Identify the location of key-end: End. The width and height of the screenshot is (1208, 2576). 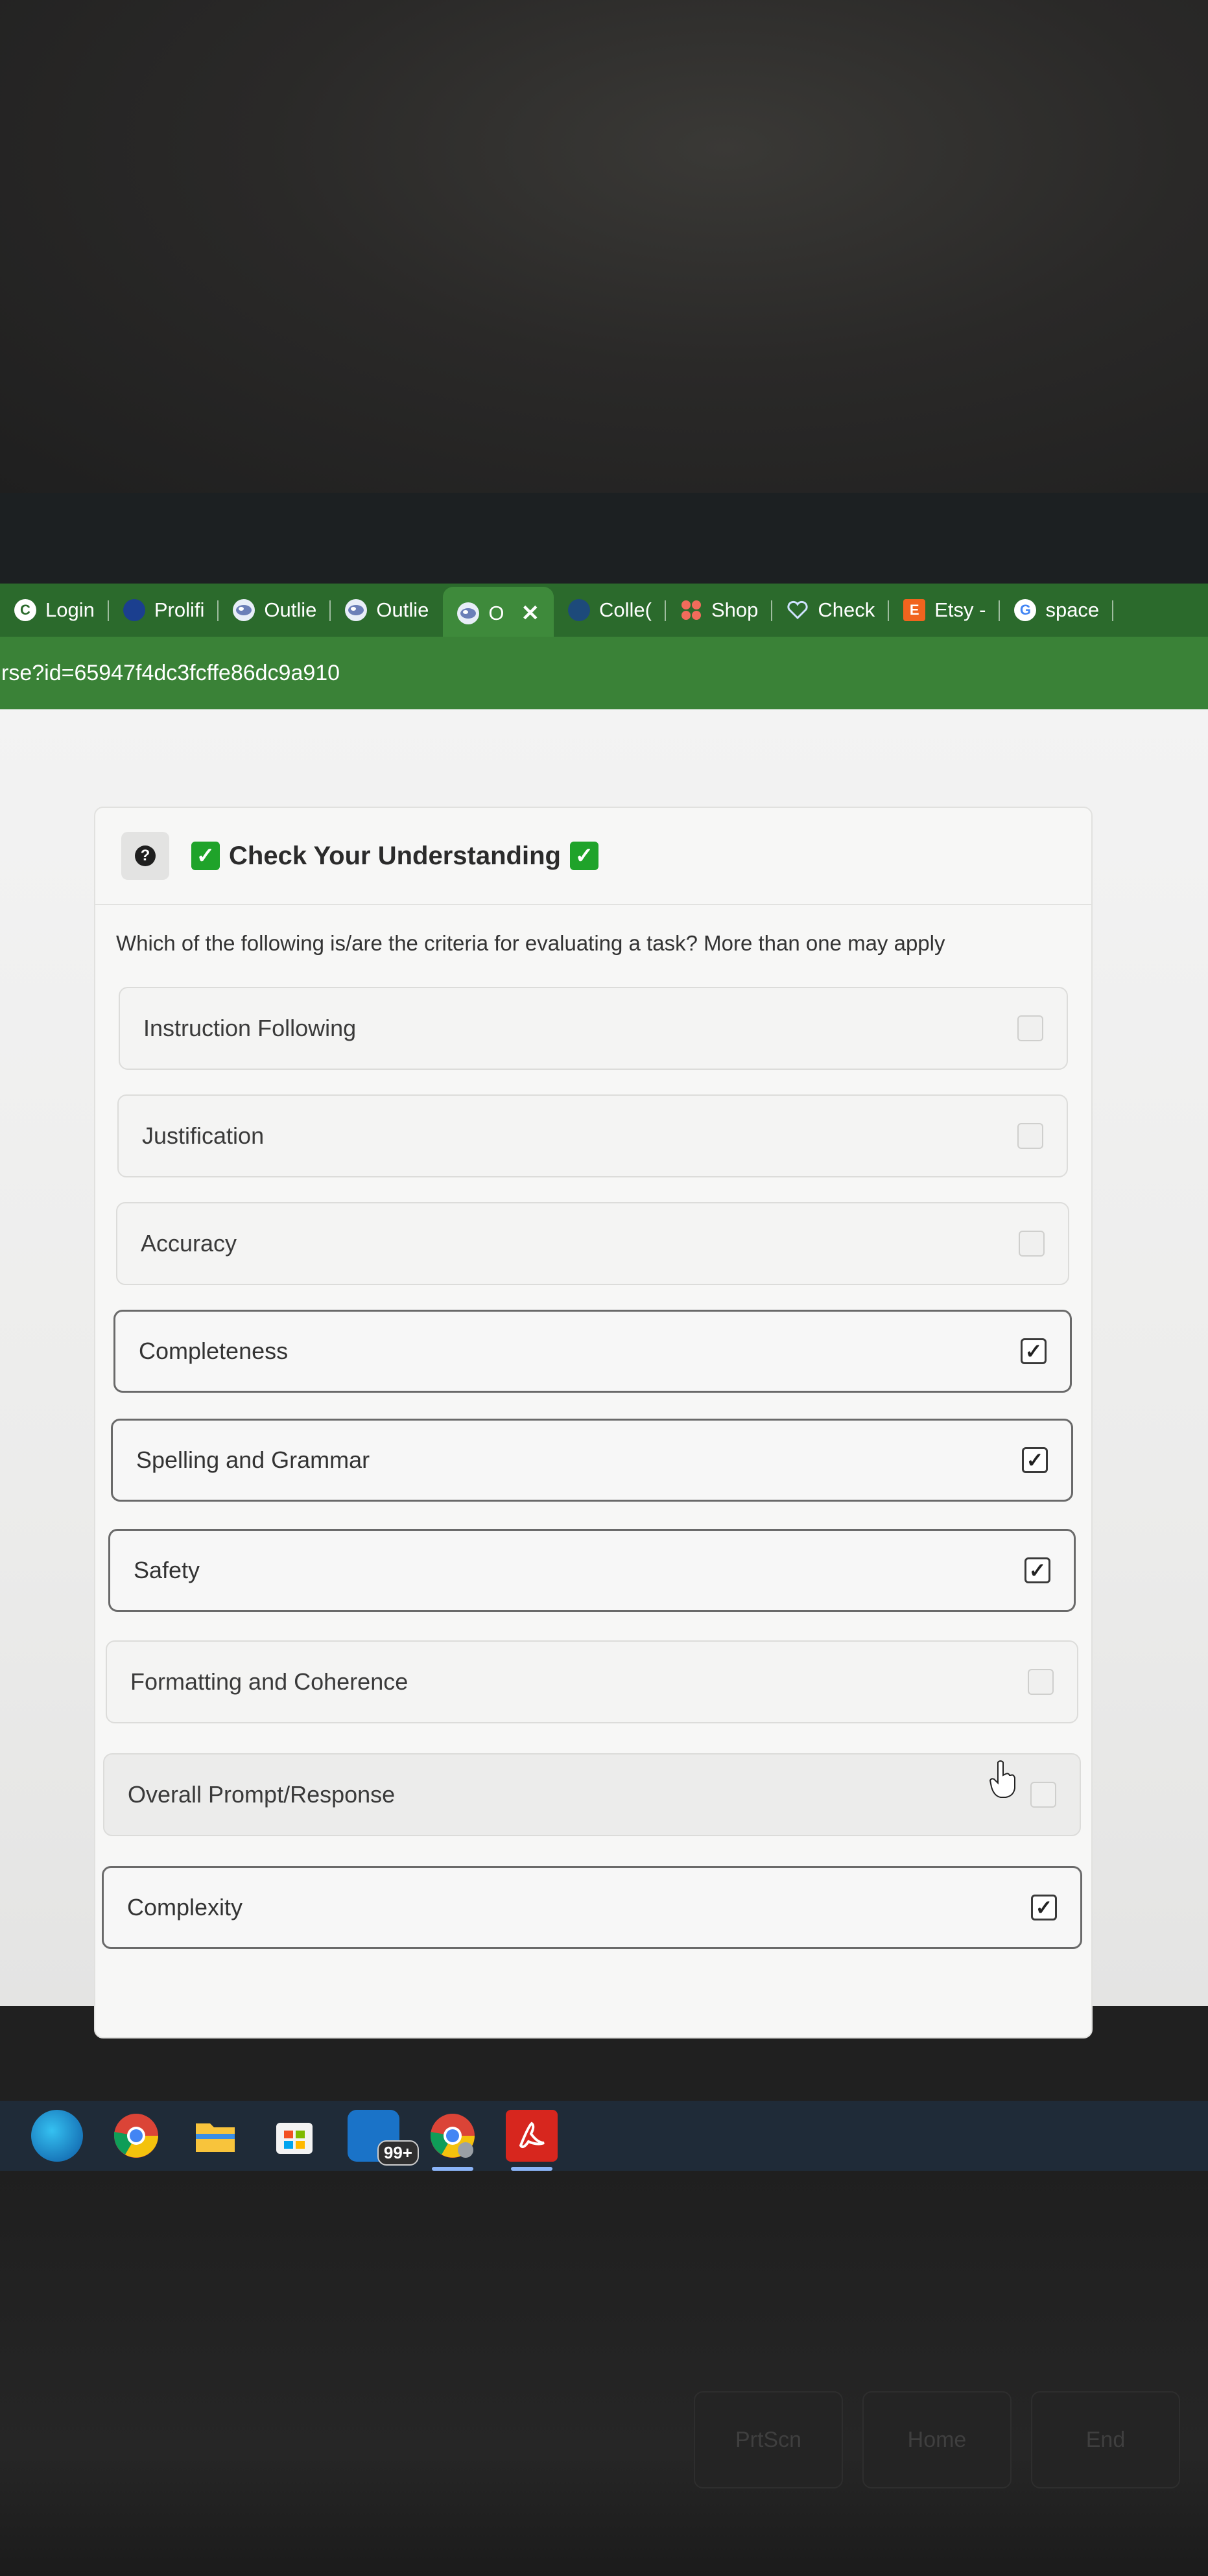
(1105, 2439).